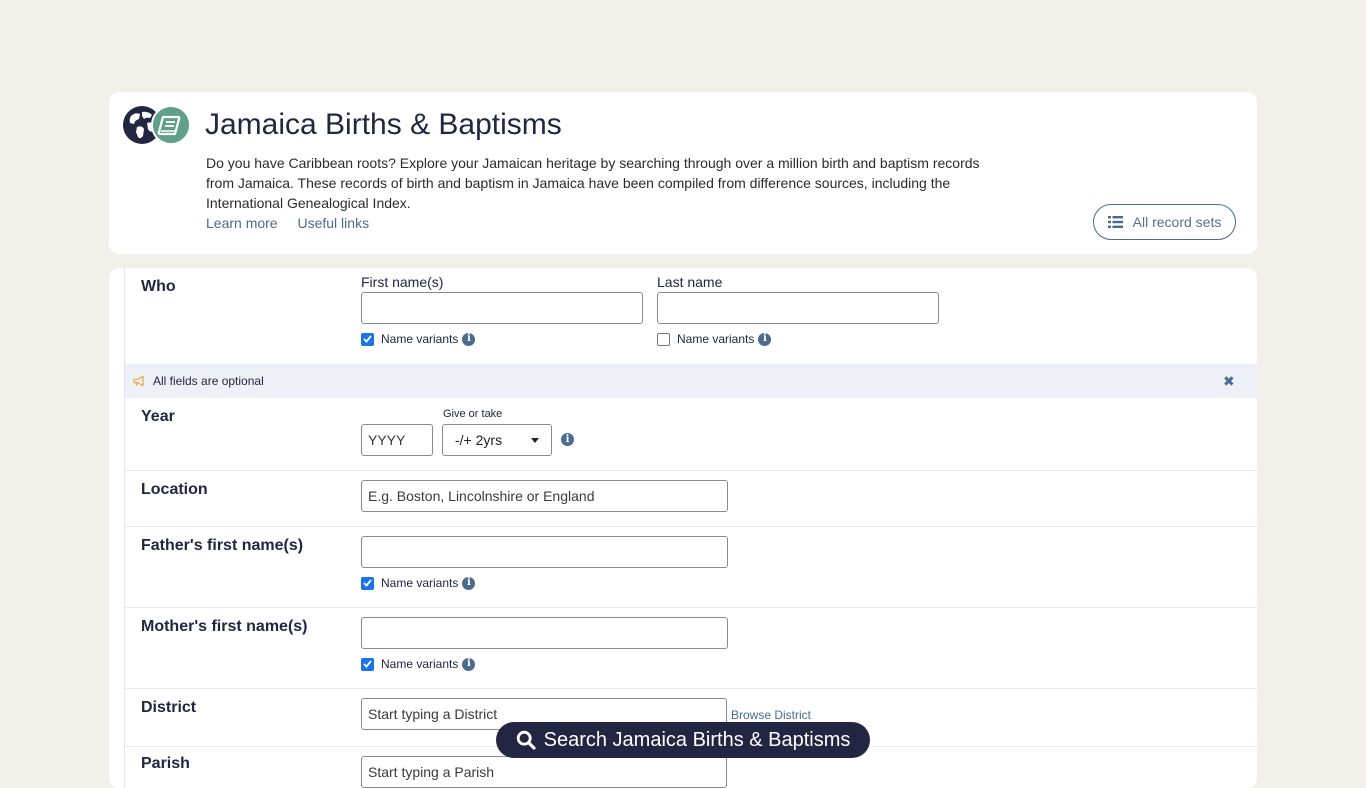  I want to click on useful-links-link: Useful links, so click(333, 223).